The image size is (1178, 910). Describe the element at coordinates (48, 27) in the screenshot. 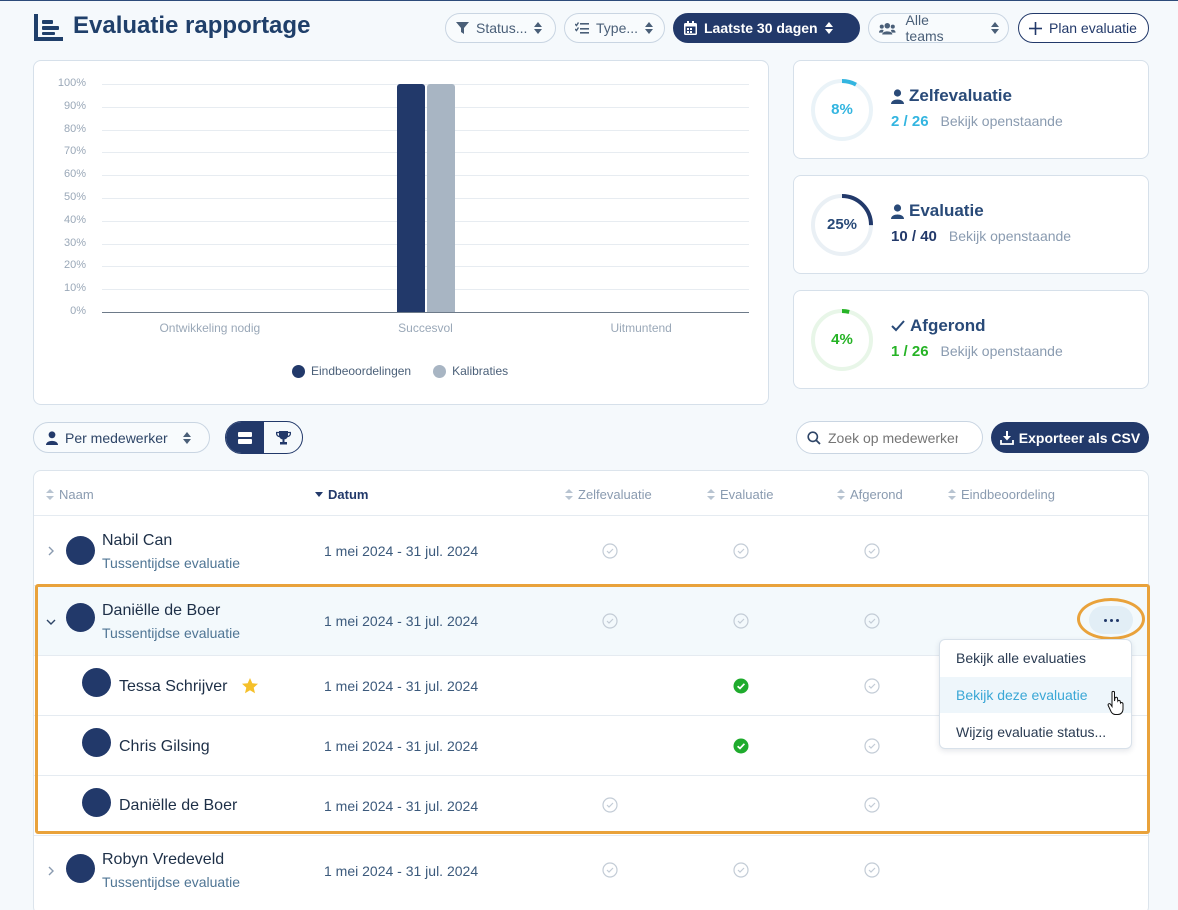

I see `report-logo-icon` at that location.